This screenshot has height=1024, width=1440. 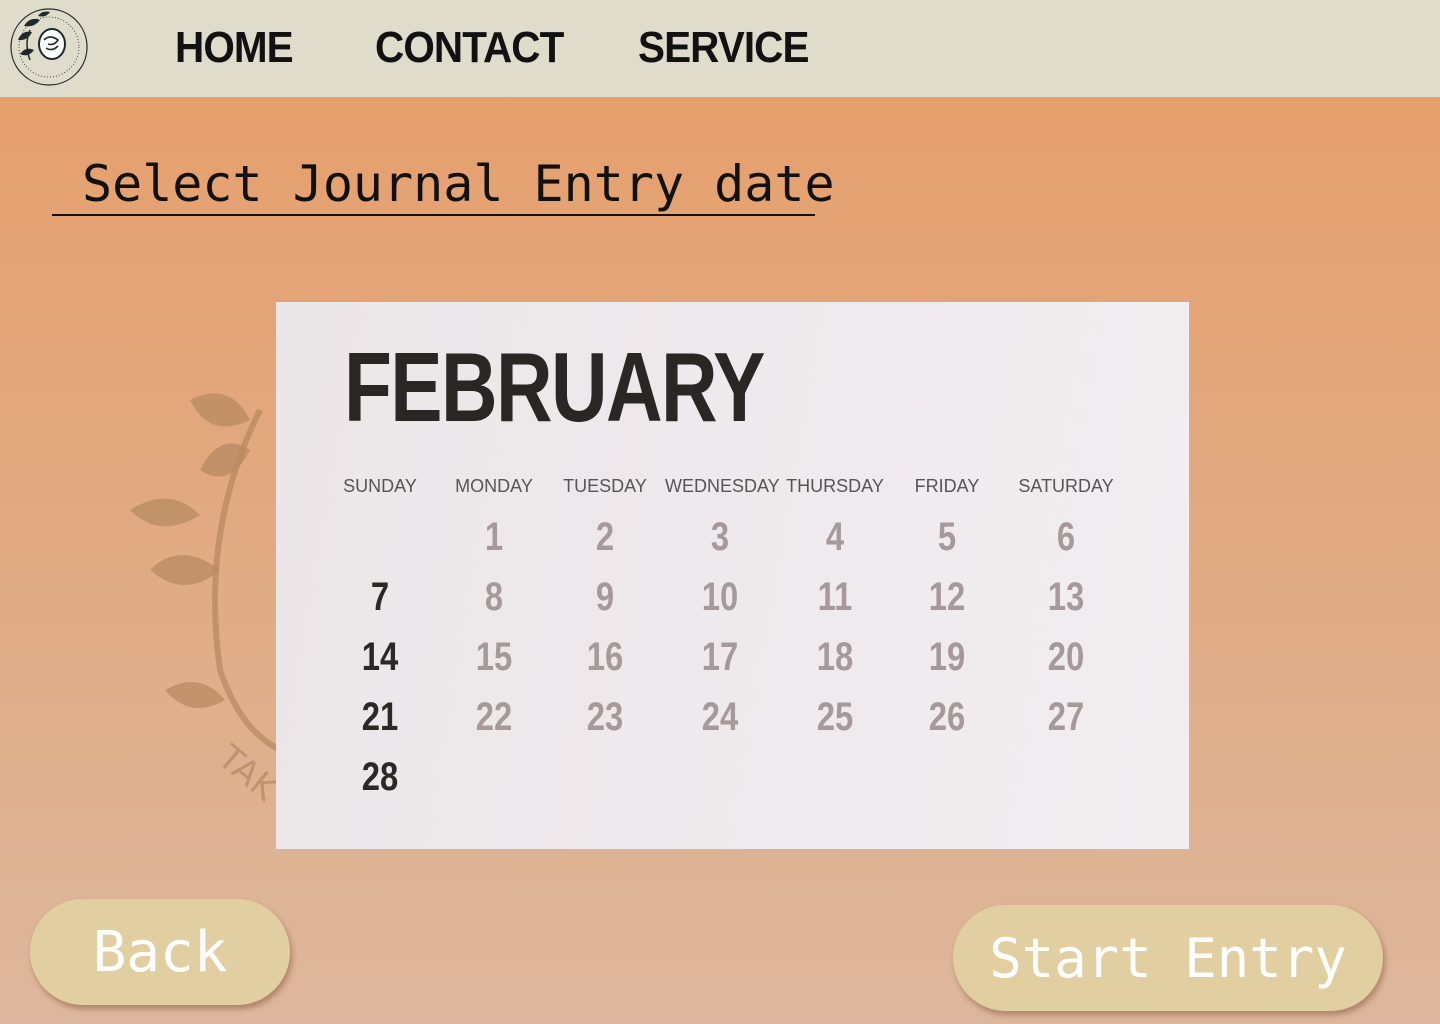 I want to click on calendar-day: 20, so click(x=1066, y=657).